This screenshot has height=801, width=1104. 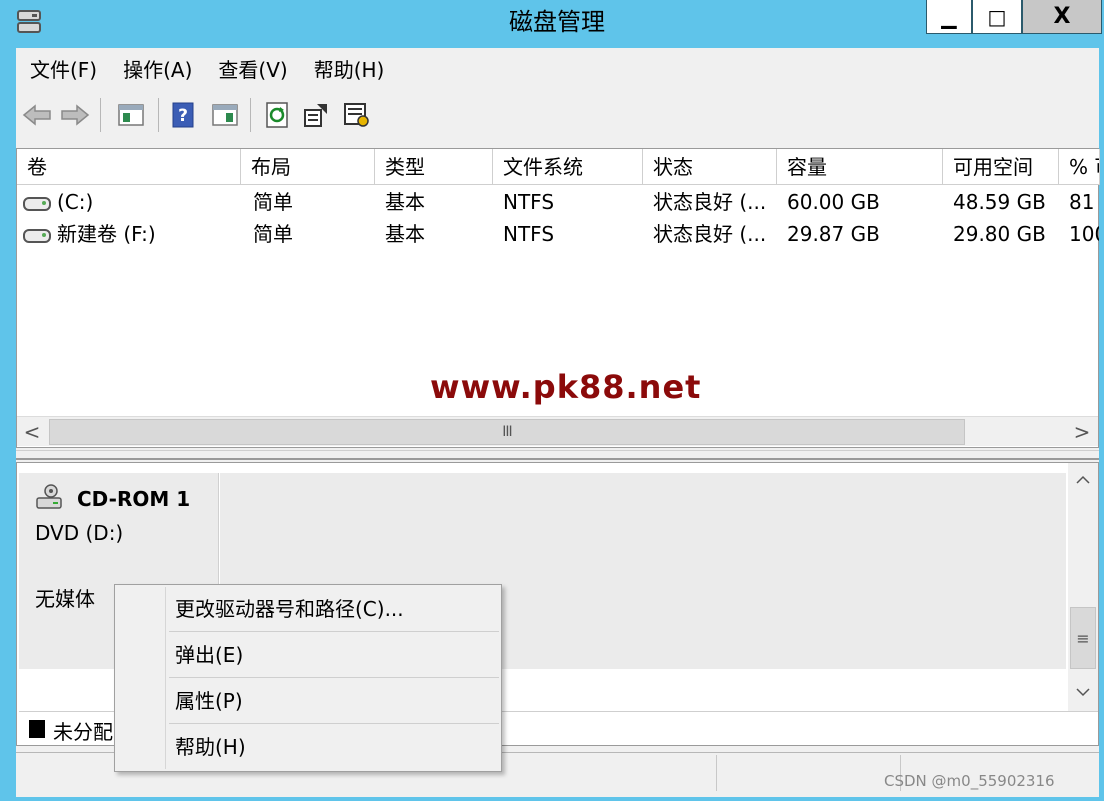 I want to click on grip-icon: III, so click(x=507, y=432).